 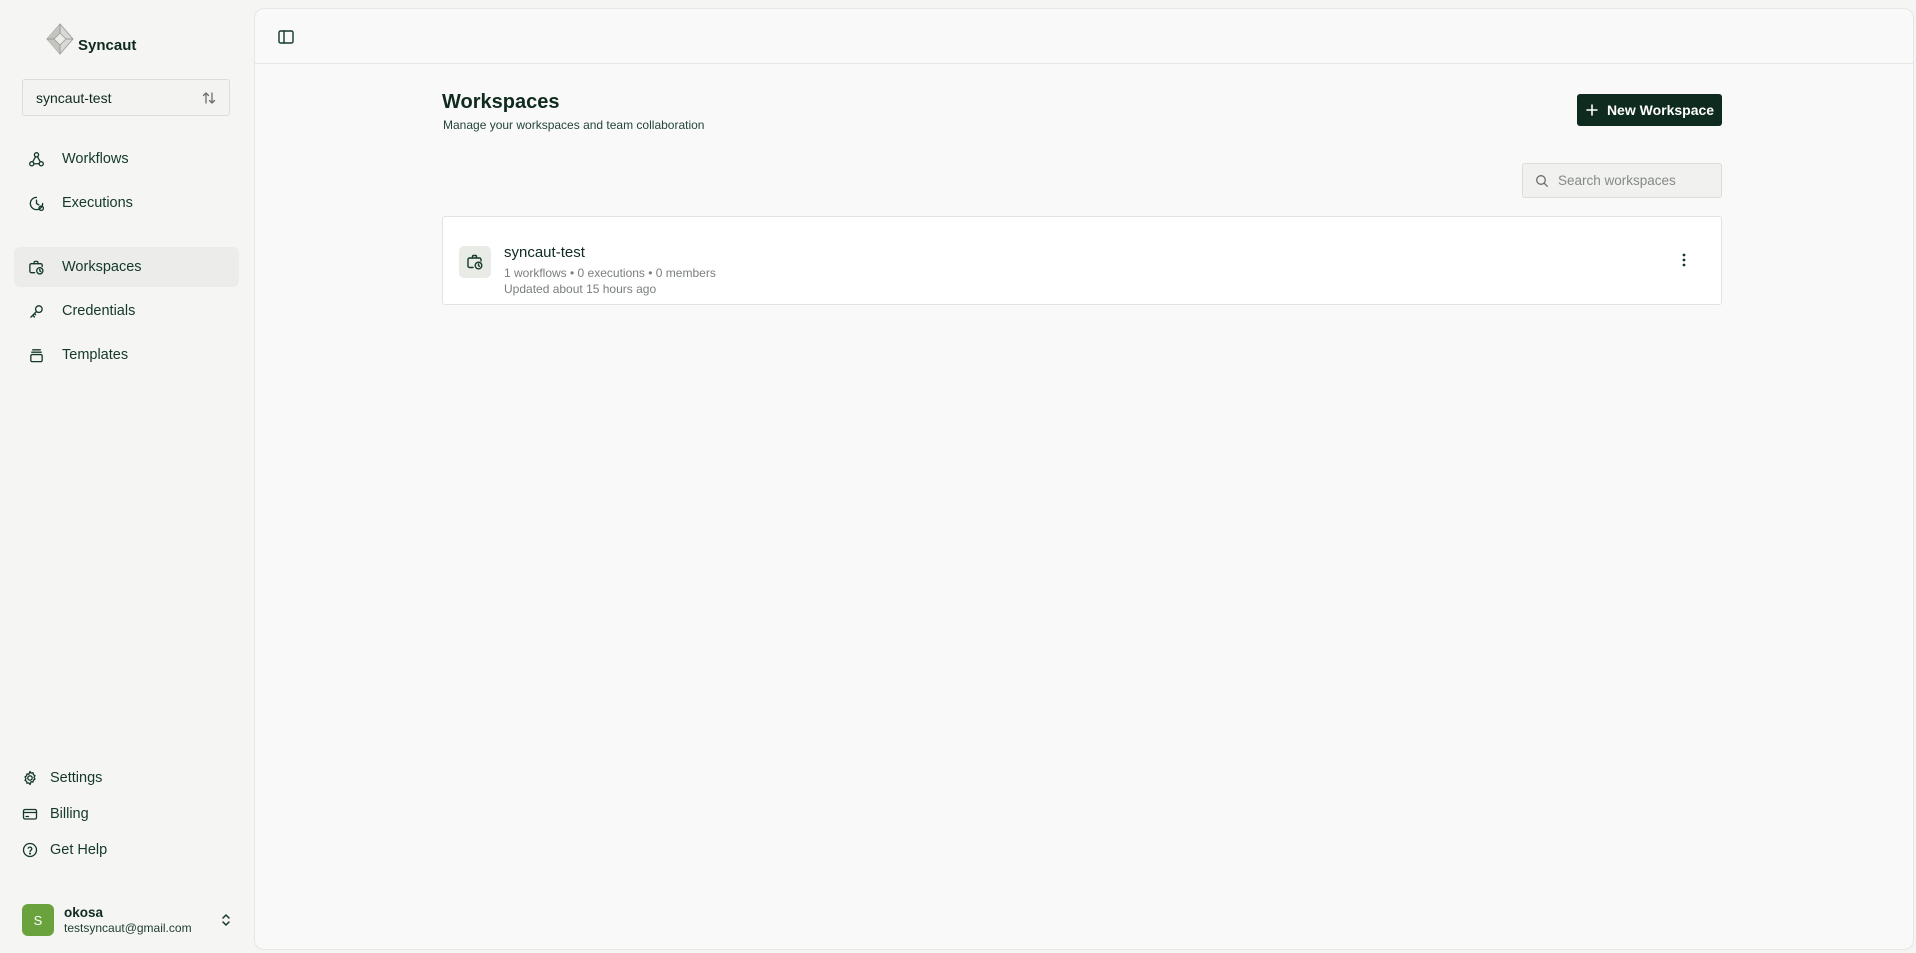 What do you see at coordinates (128, 928) in the screenshot?
I see `user-email: testsyncaut@gmail.com` at bounding box center [128, 928].